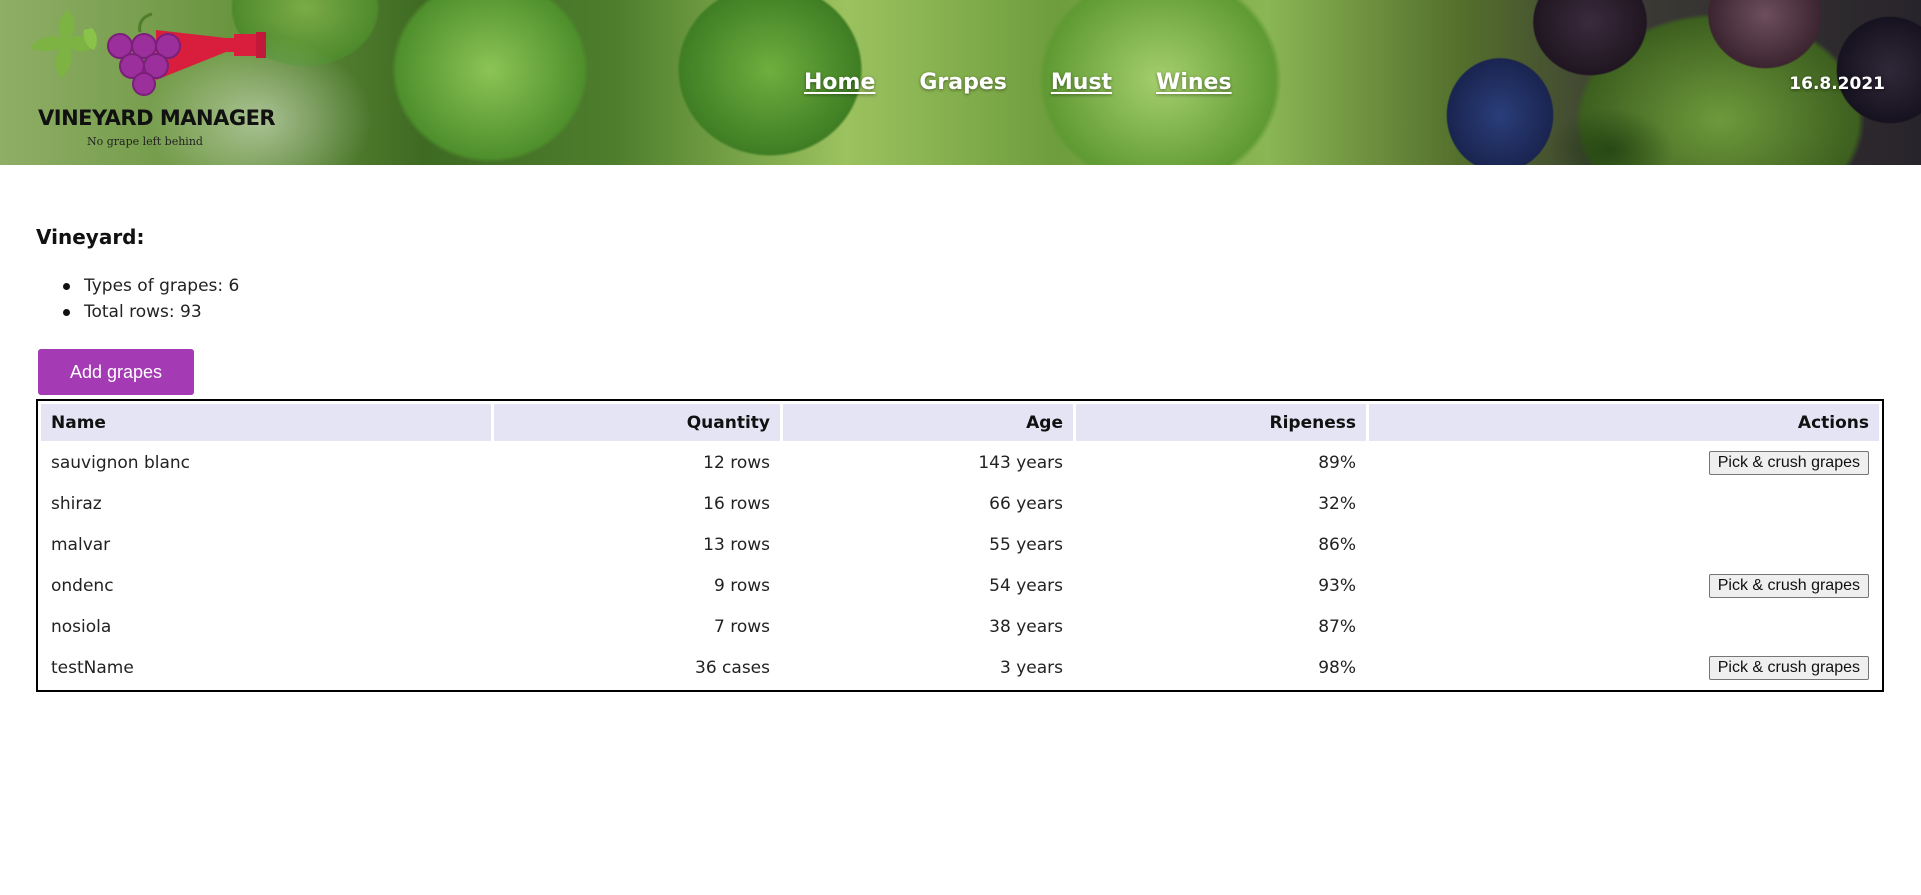  Describe the element at coordinates (637, 422) in the screenshot. I see `column-header-quantity: Quantity` at that location.